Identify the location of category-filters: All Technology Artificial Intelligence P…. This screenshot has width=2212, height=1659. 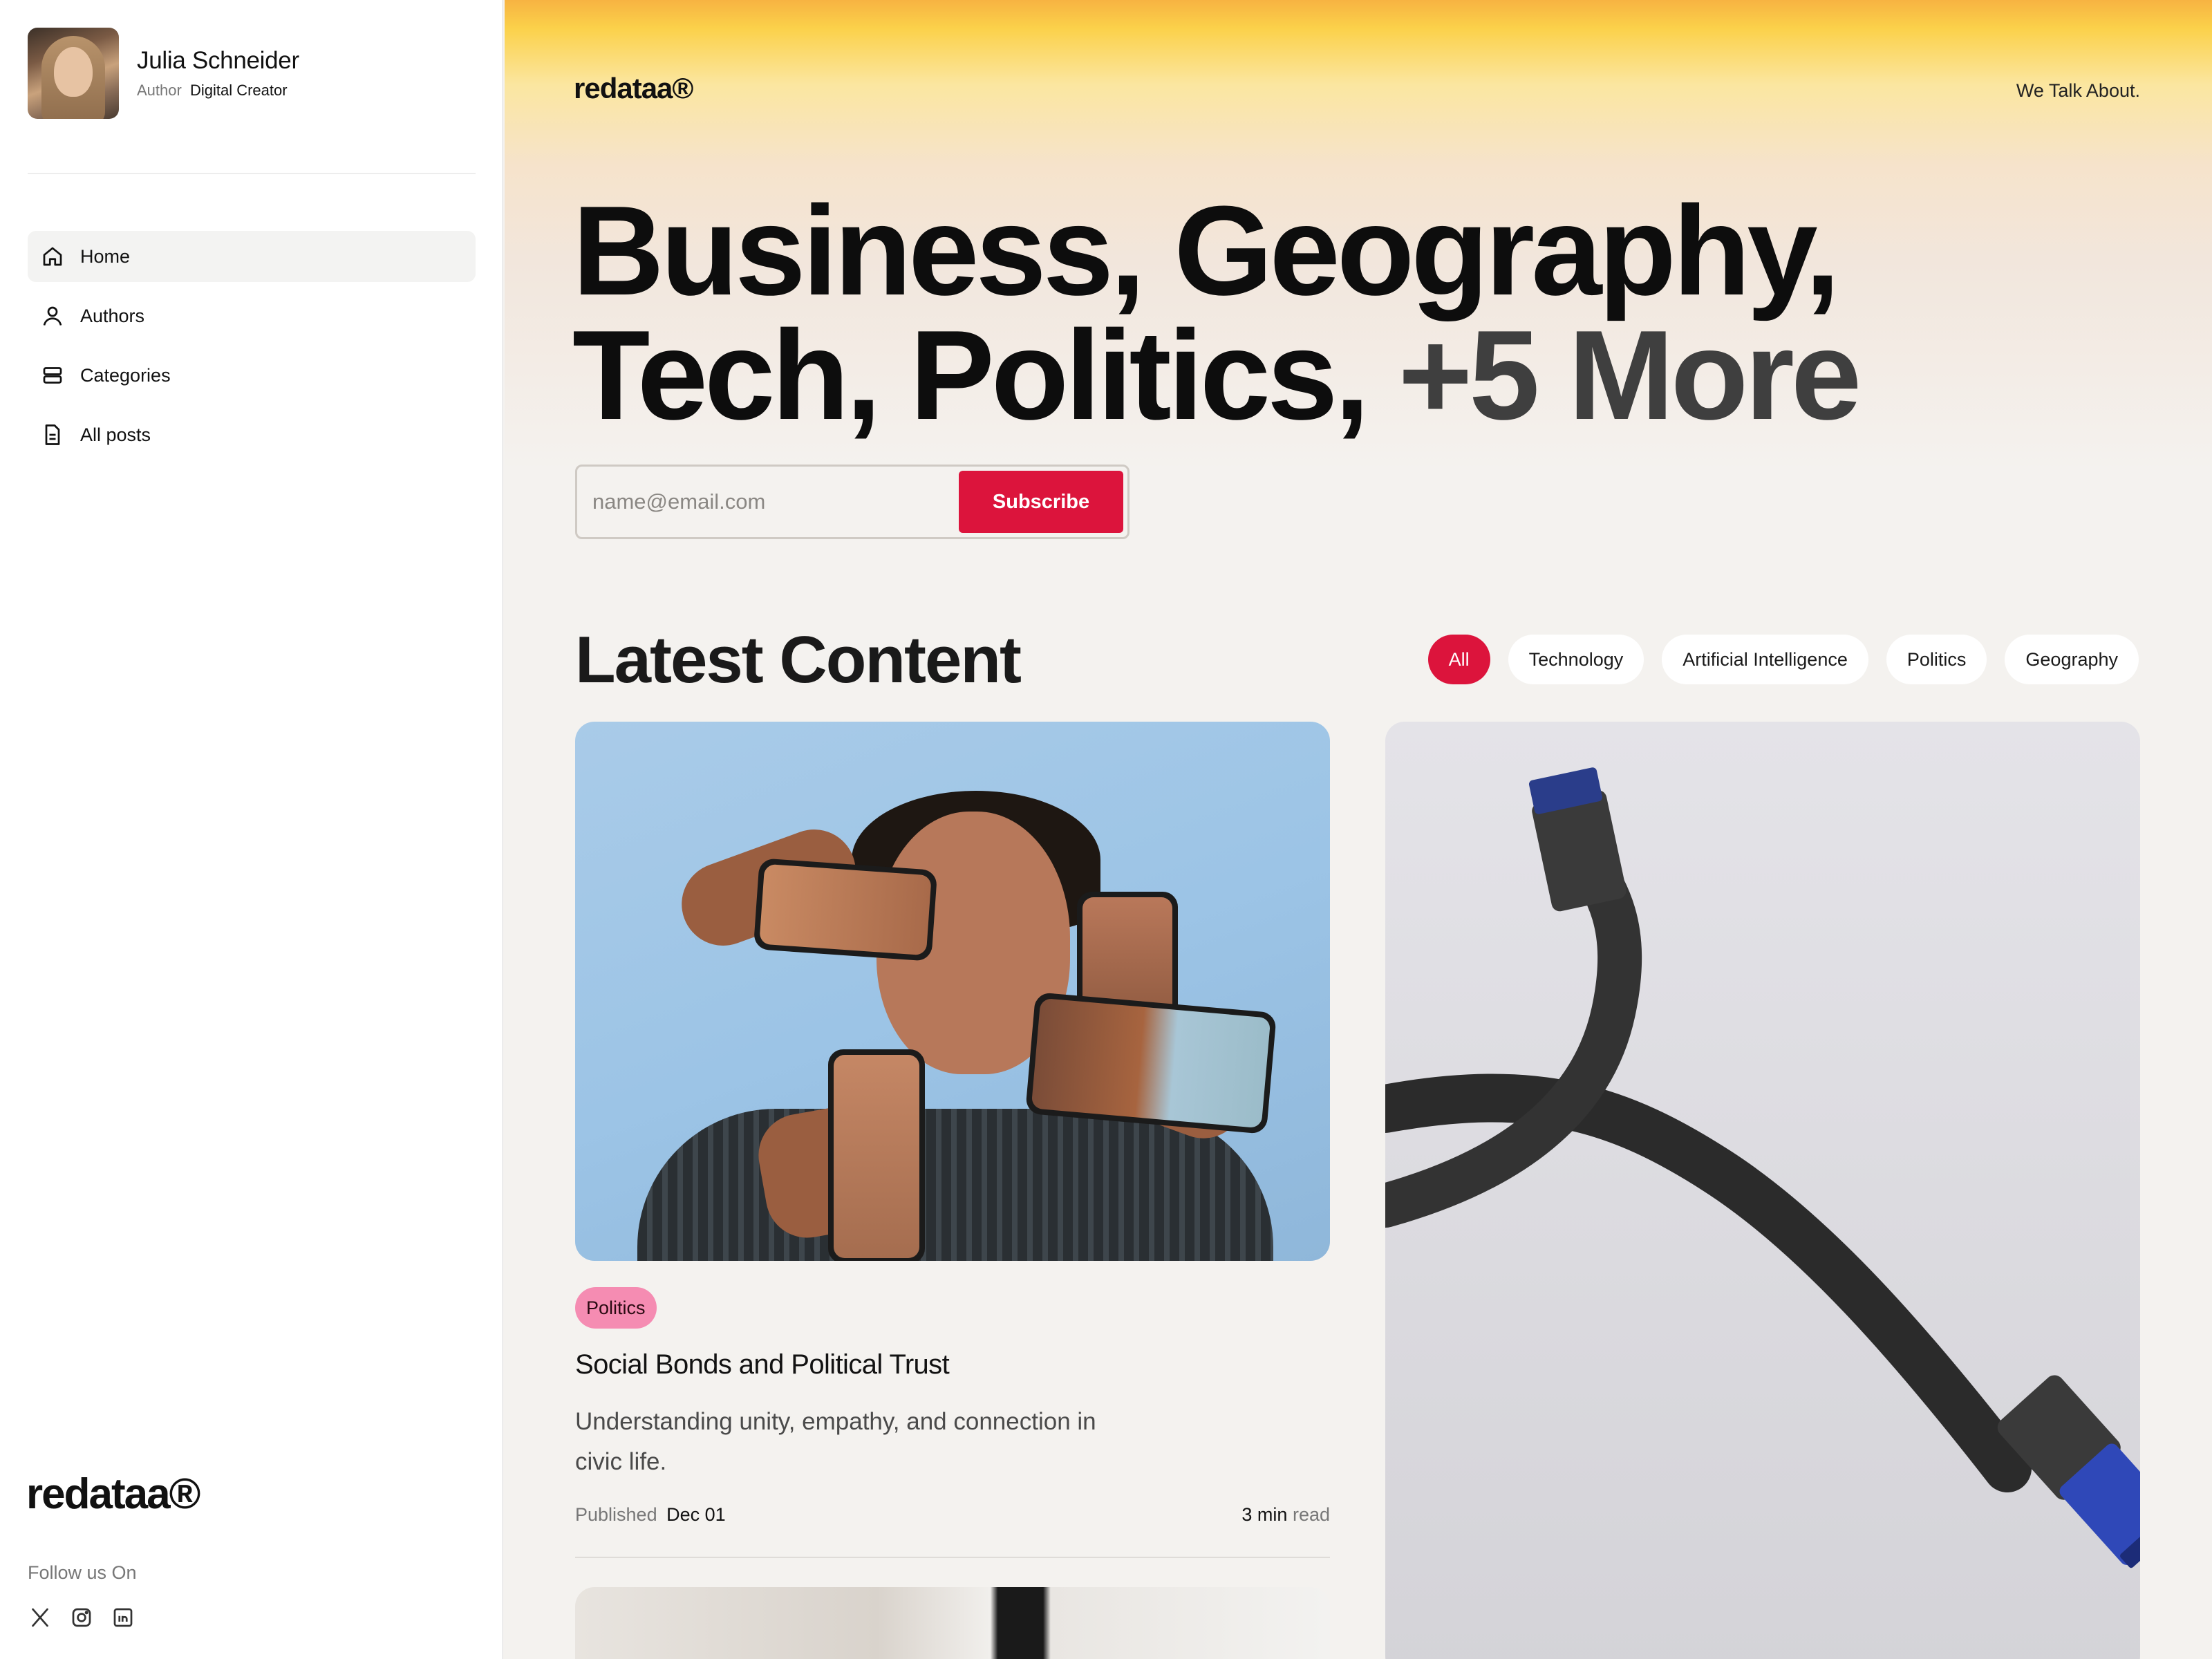
(1774, 659).